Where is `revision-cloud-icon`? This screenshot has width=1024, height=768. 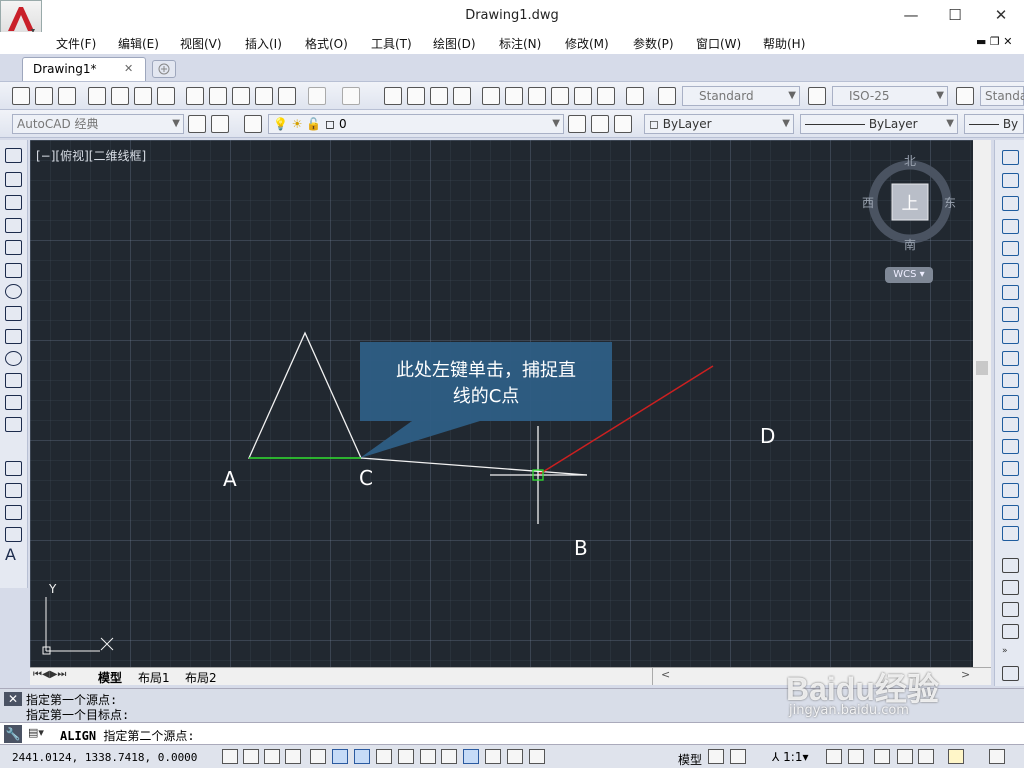
revision-cloud-icon is located at coordinates (13, 313).